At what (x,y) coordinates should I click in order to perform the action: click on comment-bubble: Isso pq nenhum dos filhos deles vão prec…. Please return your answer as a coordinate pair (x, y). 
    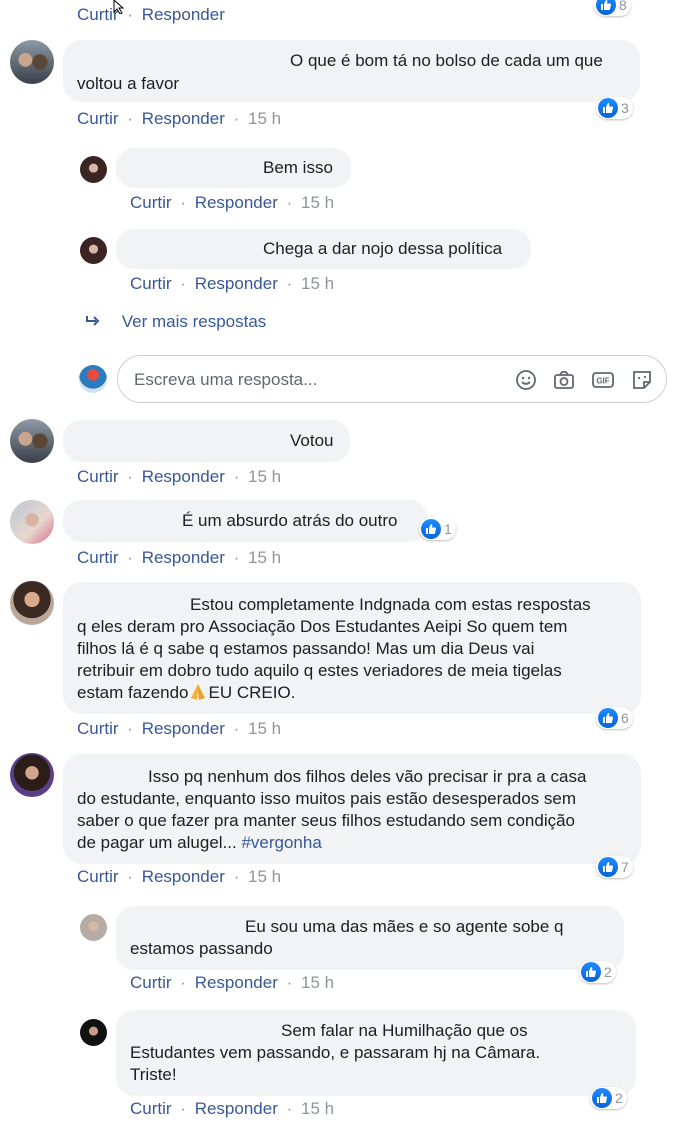
    Looking at the image, I should click on (352, 809).